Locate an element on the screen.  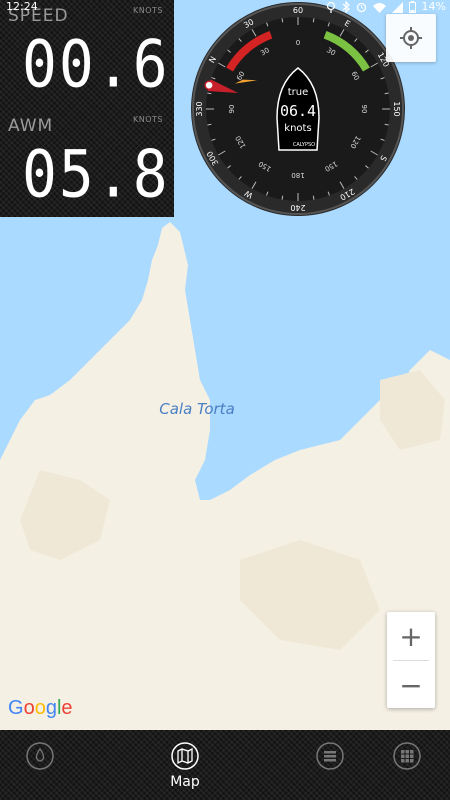
grid-icon is located at coordinates (407, 756).